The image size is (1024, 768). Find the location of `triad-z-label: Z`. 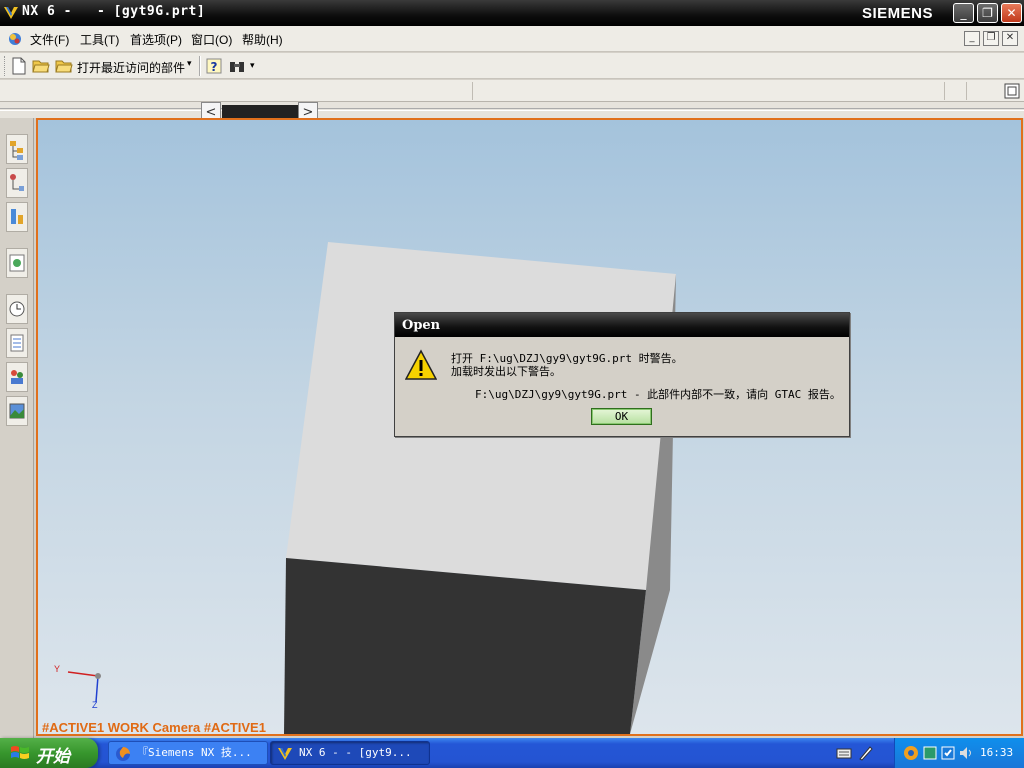

triad-z-label: Z is located at coordinates (95, 705).